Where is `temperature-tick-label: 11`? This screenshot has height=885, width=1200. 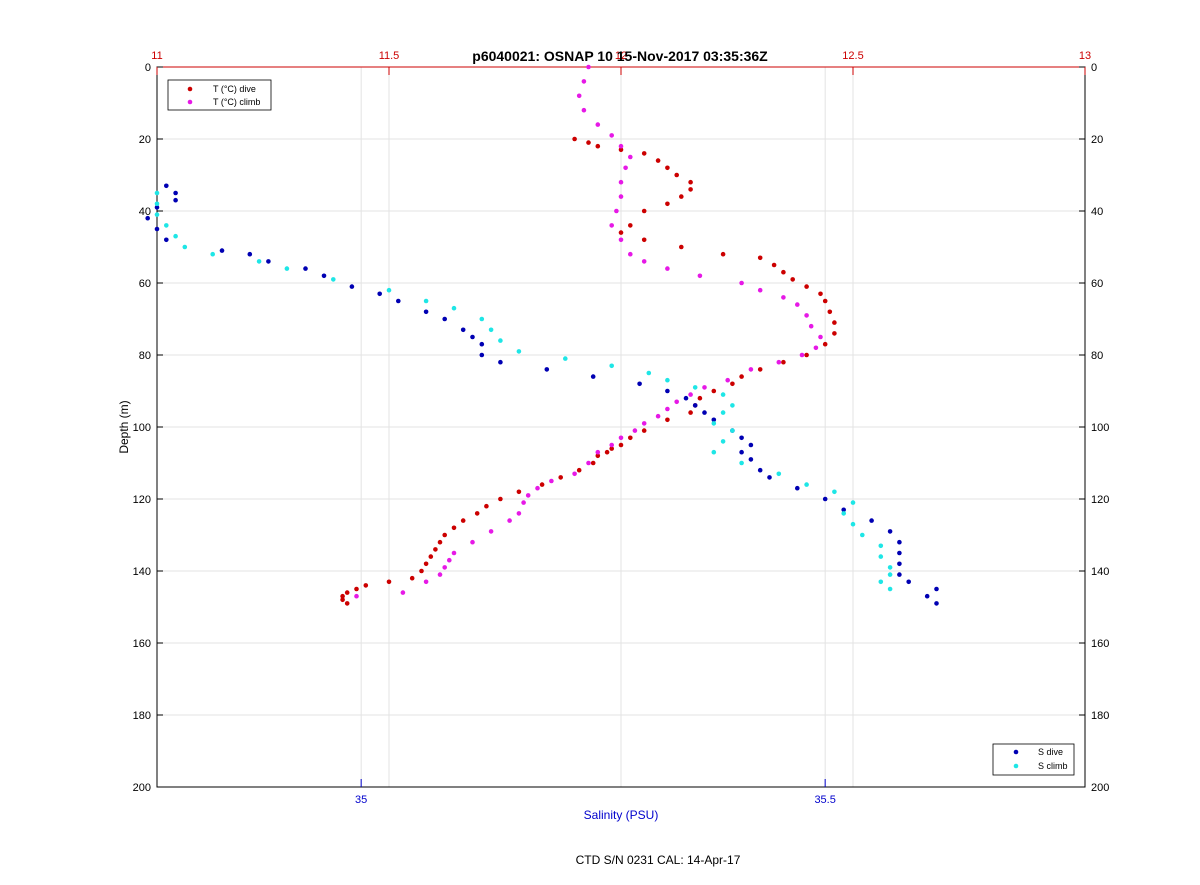
temperature-tick-label: 11 is located at coordinates (156, 56).